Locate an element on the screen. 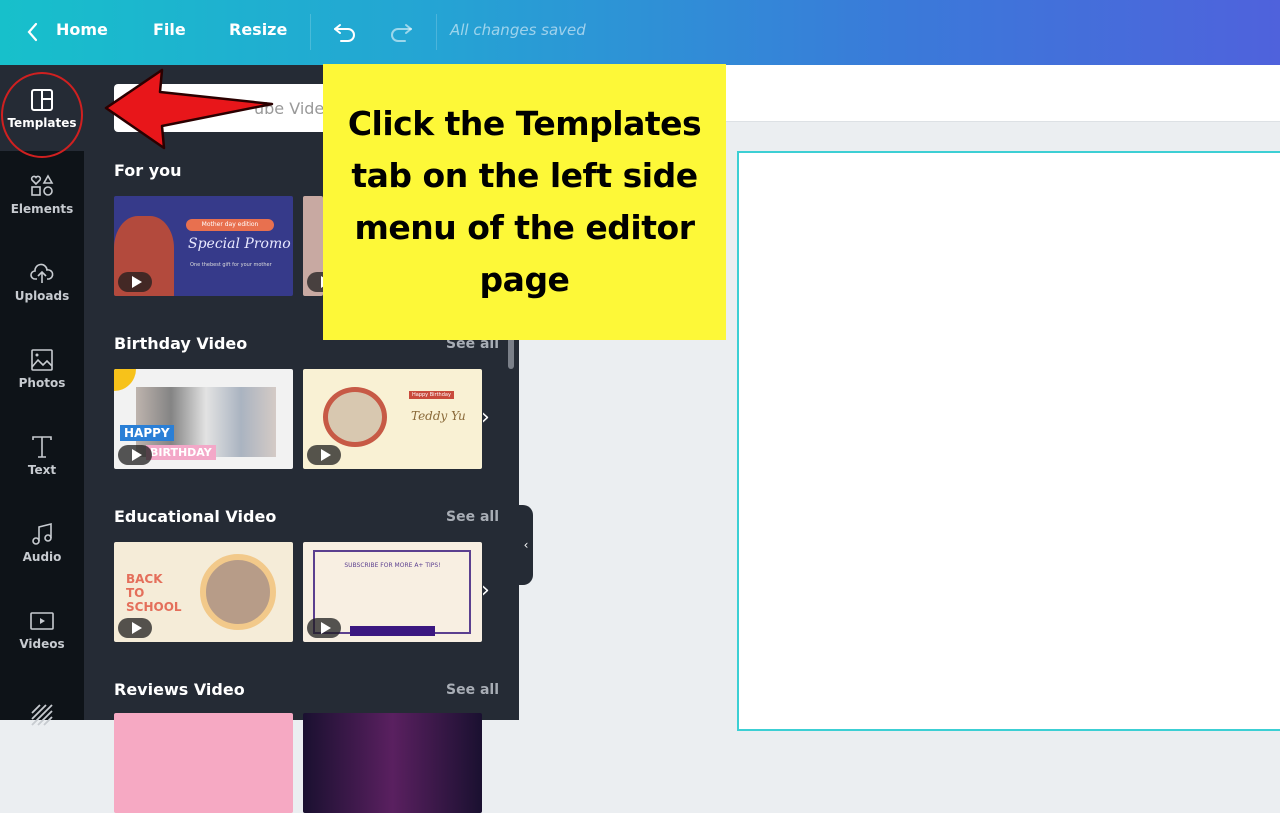 The height and width of the screenshot is (813, 1280). save-status: All changes saved is located at coordinates (518, 30).